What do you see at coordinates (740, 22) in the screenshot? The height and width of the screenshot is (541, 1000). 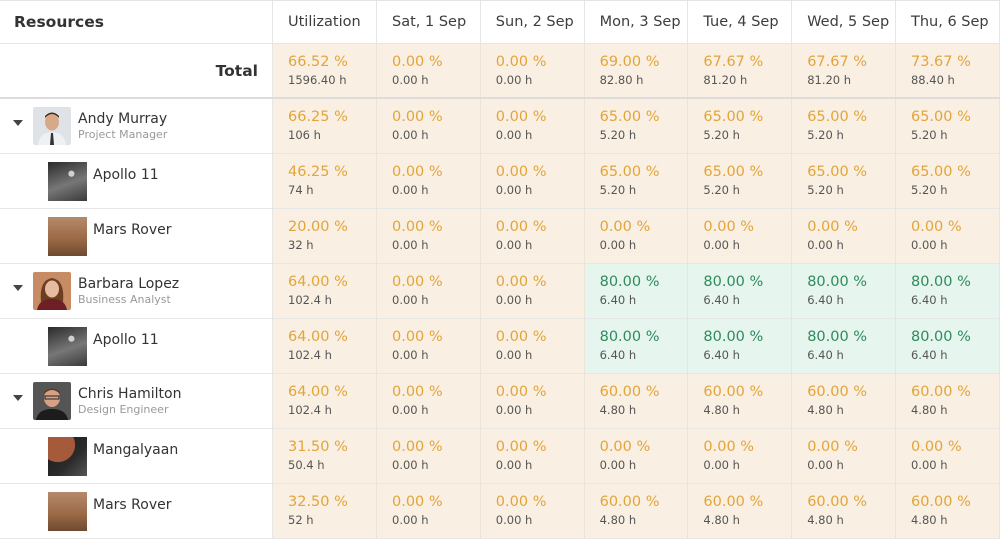 I see `column-header-day: Tue, 4 Sep` at bounding box center [740, 22].